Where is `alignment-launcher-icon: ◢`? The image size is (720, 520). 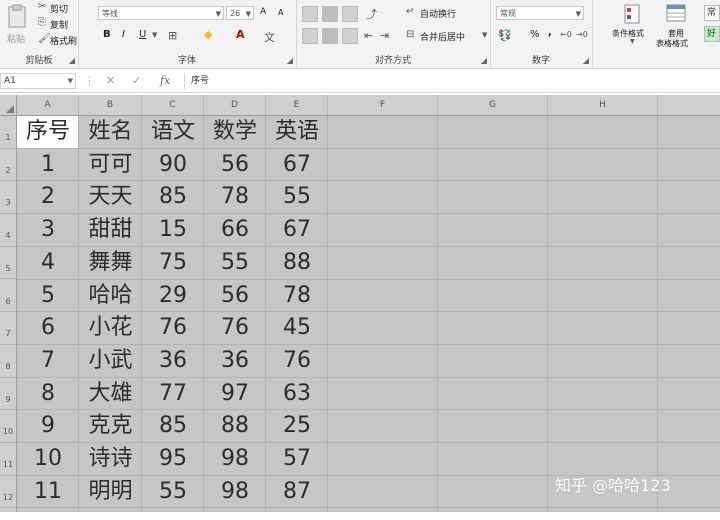
alignment-launcher-icon: ◢ is located at coordinates (484, 60).